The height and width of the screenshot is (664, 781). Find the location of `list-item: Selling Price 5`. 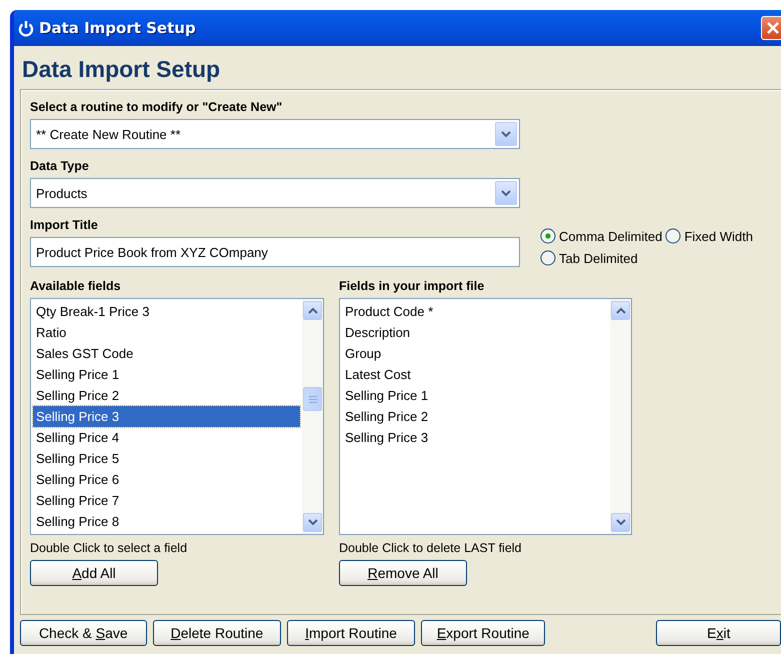

list-item: Selling Price 5 is located at coordinates (166, 458).